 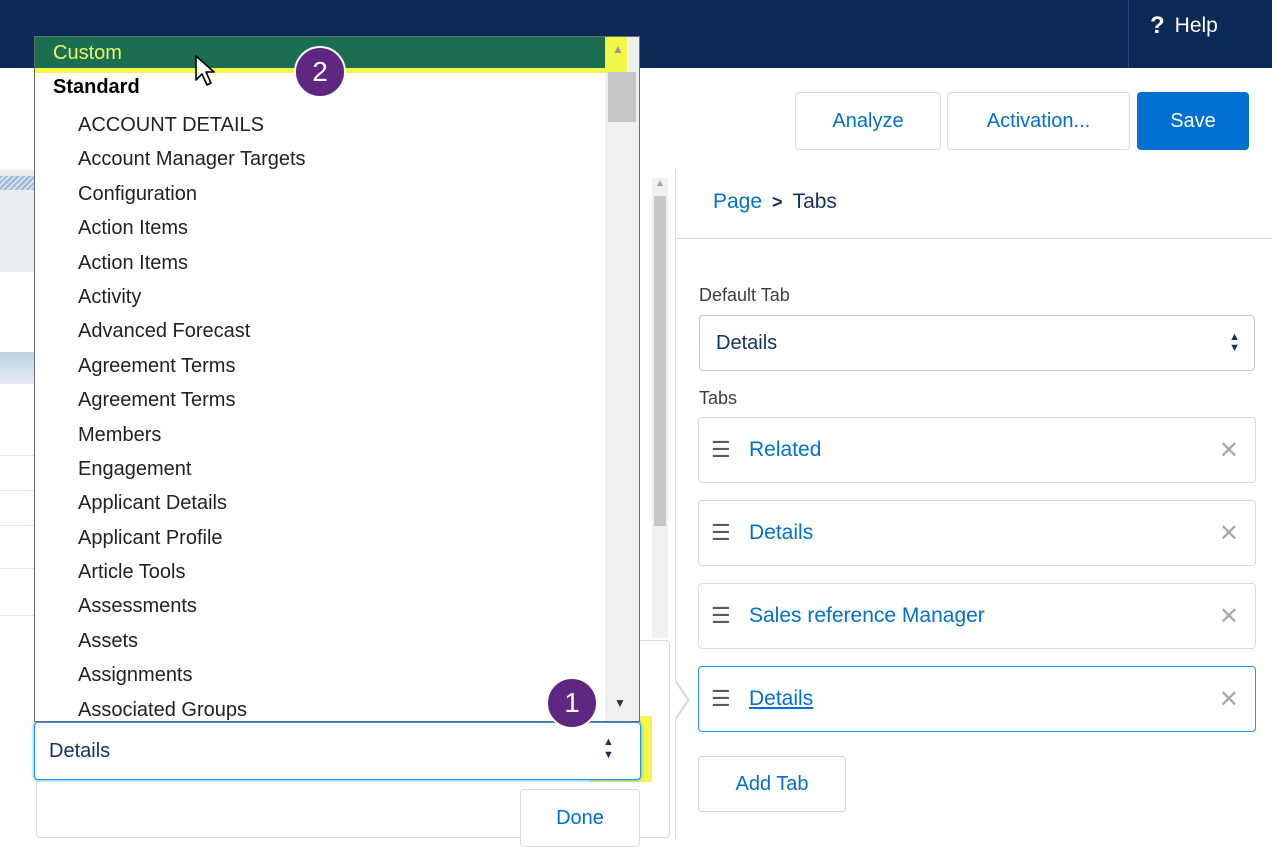 What do you see at coordinates (618, 49) in the screenshot?
I see `scroll-up-icon: ▲` at bounding box center [618, 49].